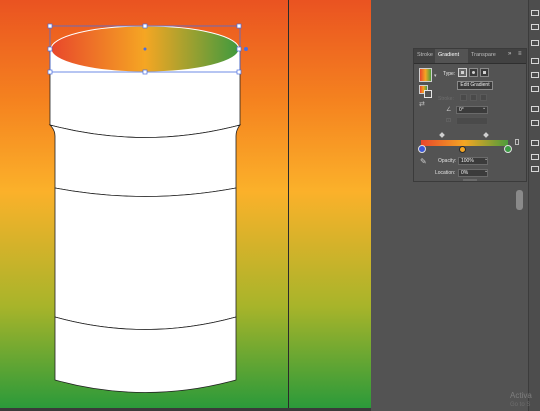 The width and height of the screenshot is (540, 411). Describe the element at coordinates (462, 149) in the screenshot. I see `gradient-stop-middle` at that location.